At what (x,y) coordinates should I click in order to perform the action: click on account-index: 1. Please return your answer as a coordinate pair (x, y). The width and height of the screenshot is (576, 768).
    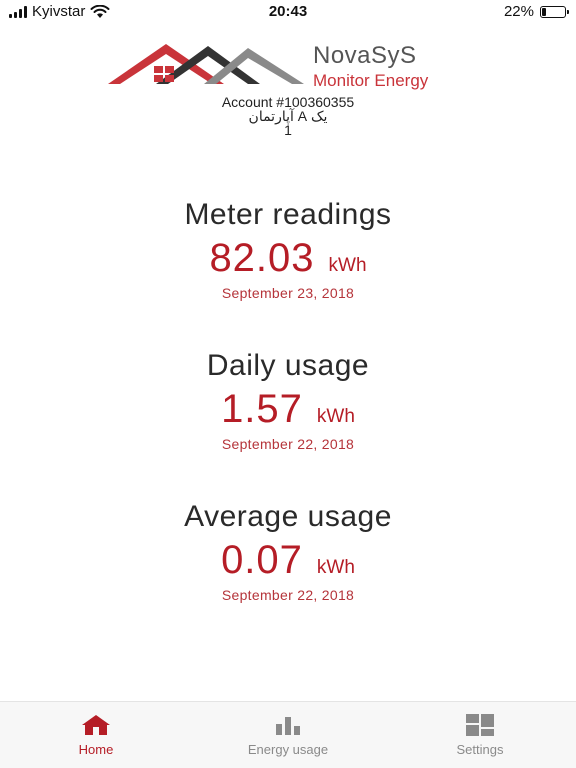
    Looking at the image, I should click on (288, 130).